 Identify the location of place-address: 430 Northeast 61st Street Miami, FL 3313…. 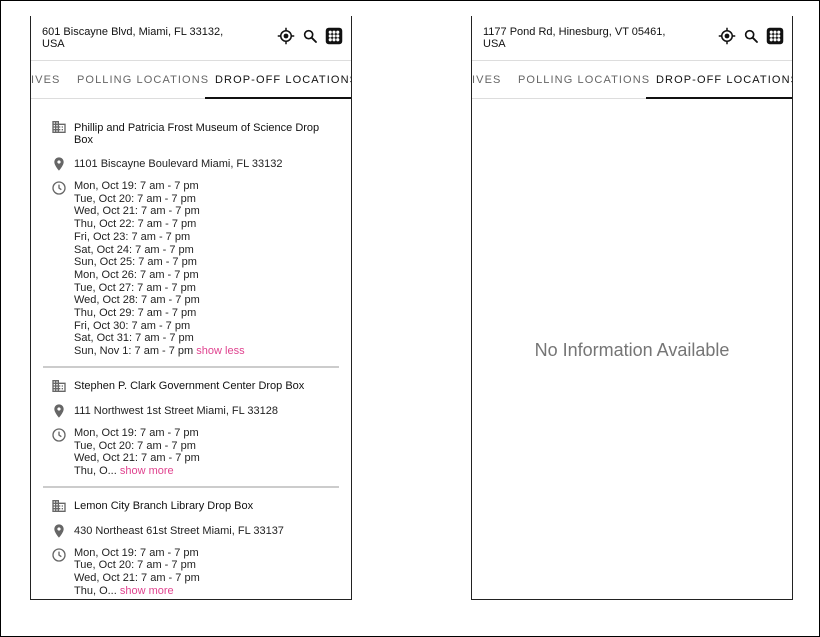
(179, 530).